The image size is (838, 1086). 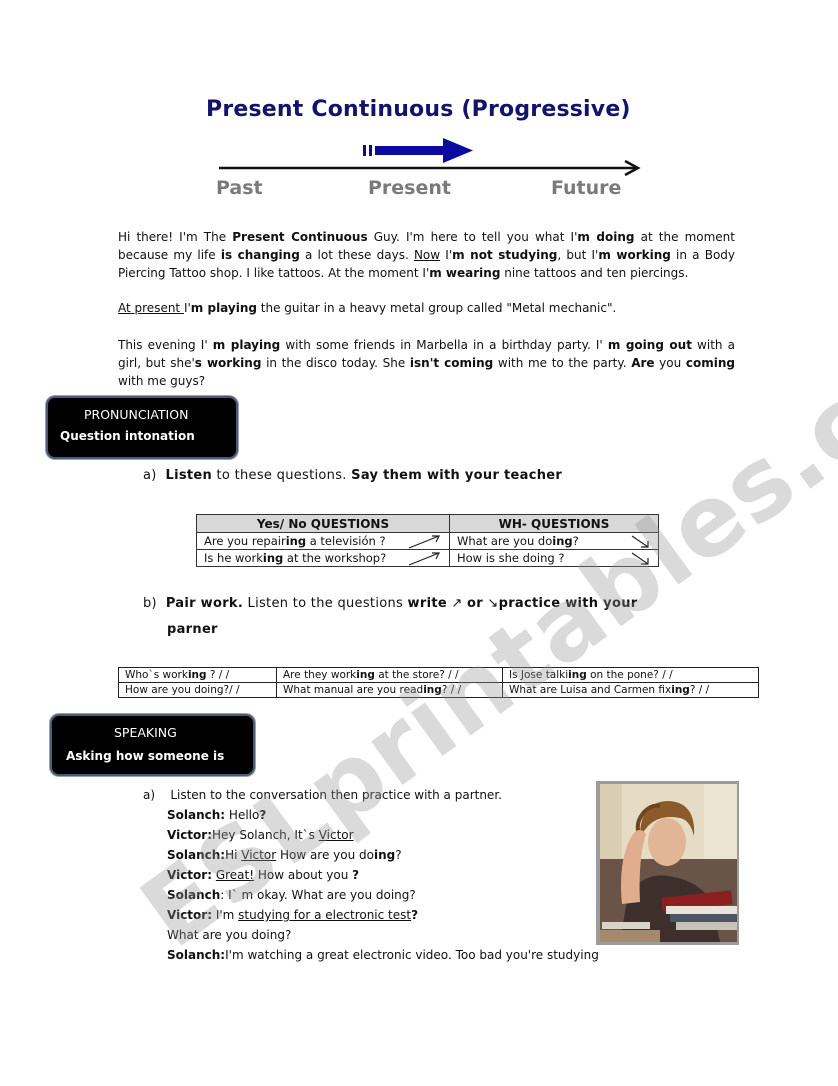 I want to click on text-run: ?, so click(x=398, y=855).